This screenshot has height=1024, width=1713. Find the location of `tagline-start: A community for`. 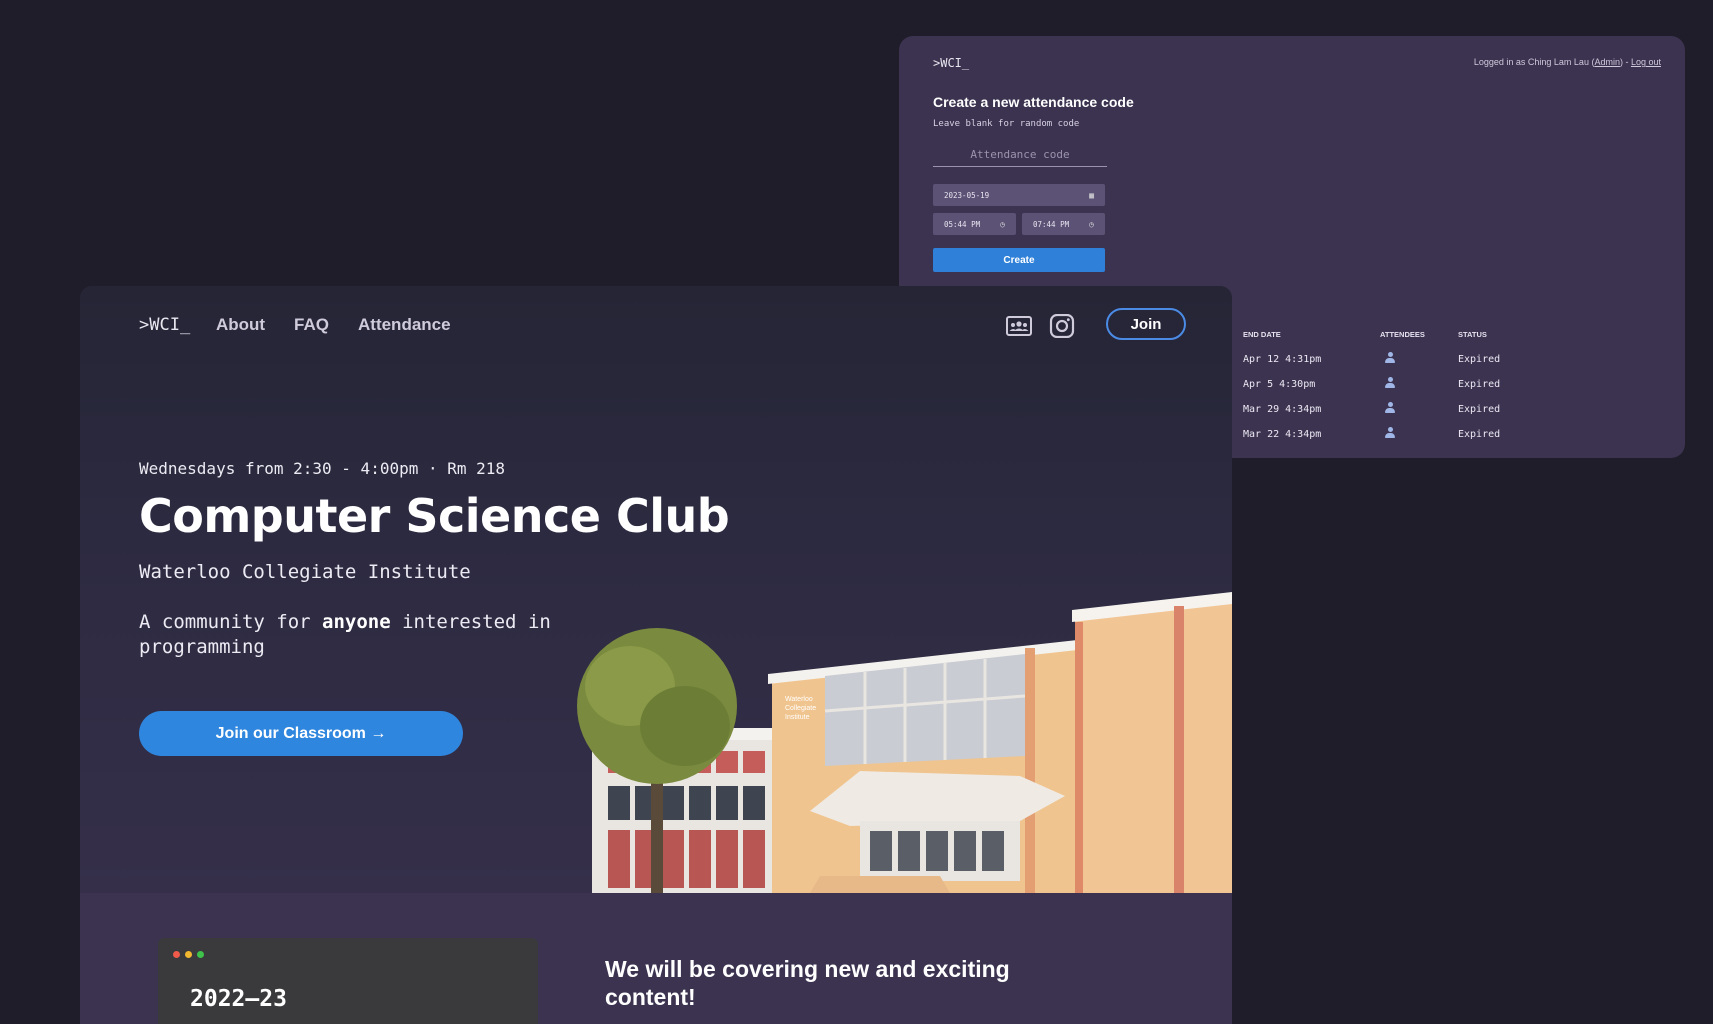

tagline-start: A community for is located at coordinates (231, 622).